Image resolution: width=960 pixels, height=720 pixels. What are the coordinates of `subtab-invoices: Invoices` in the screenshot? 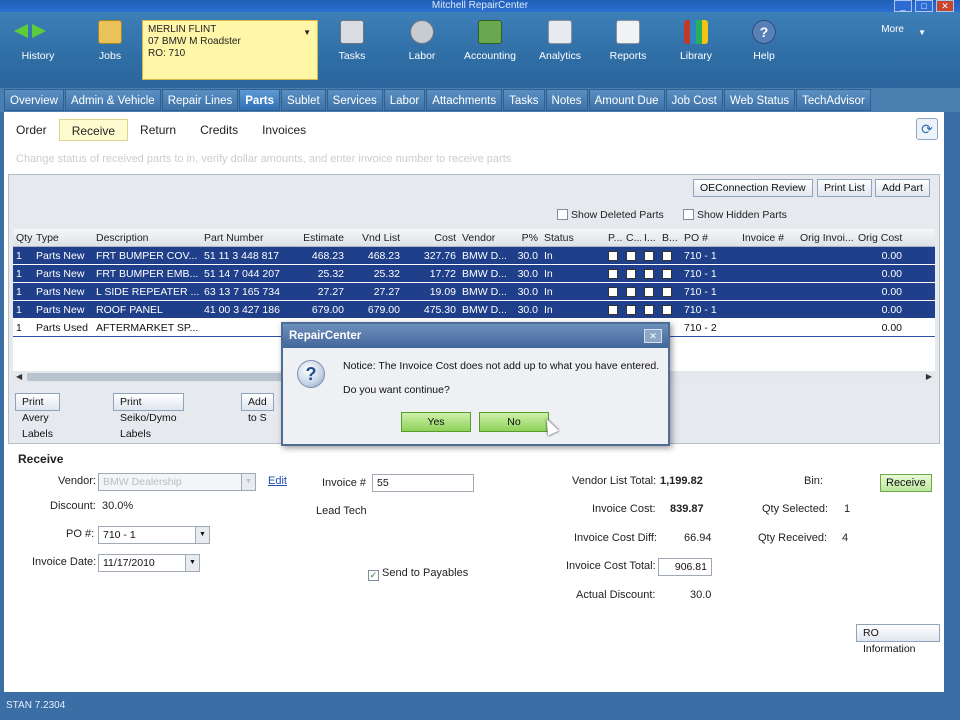 It's located at (284, 130).